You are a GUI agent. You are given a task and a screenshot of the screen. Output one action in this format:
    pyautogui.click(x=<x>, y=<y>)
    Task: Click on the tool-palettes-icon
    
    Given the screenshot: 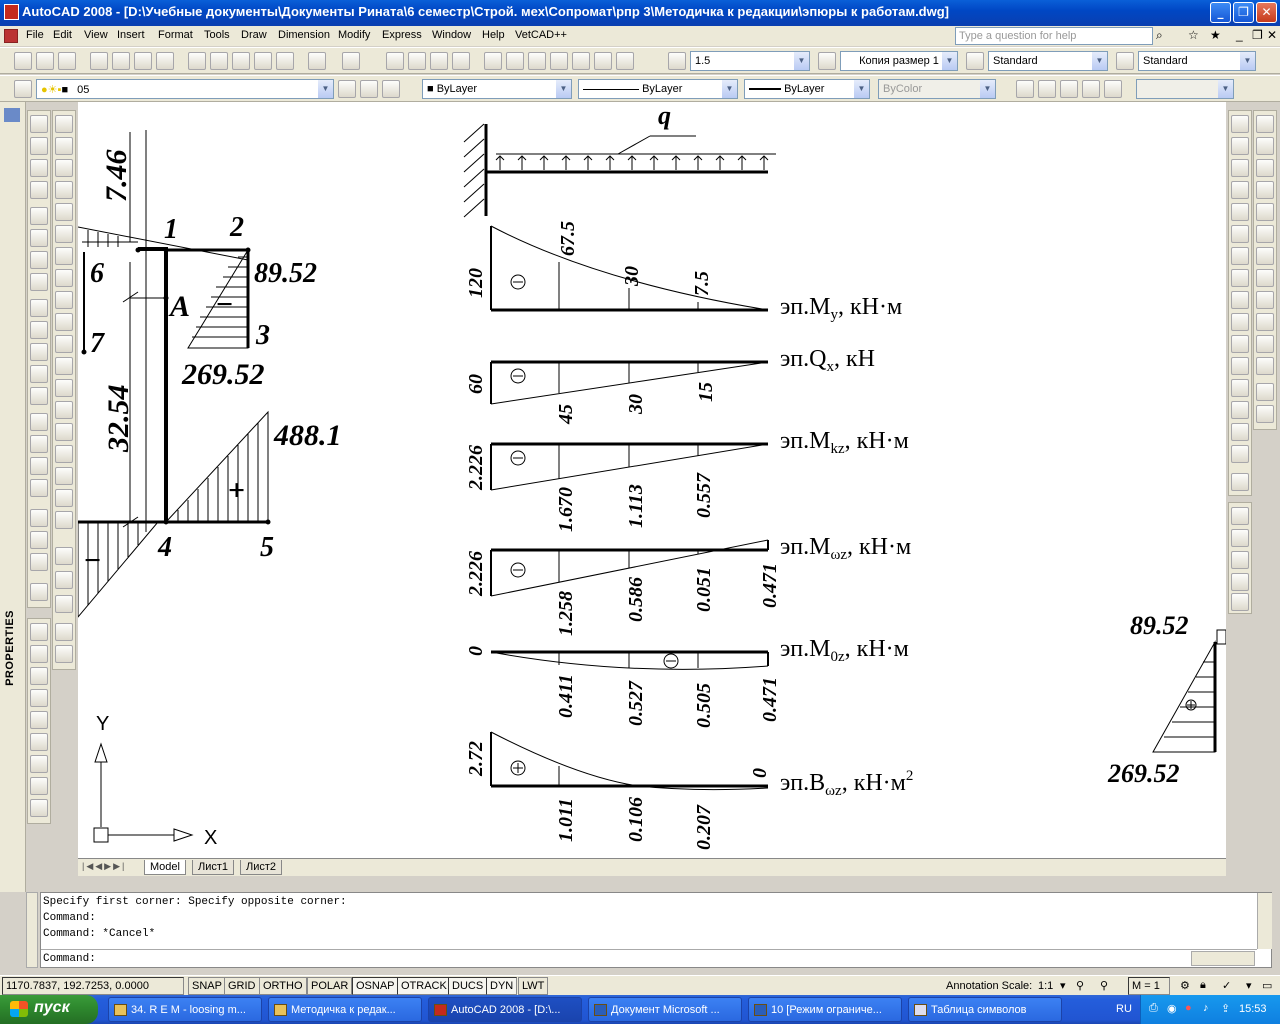 What is the action you would take?
    pyautogui.click(x=537, y=61)
    